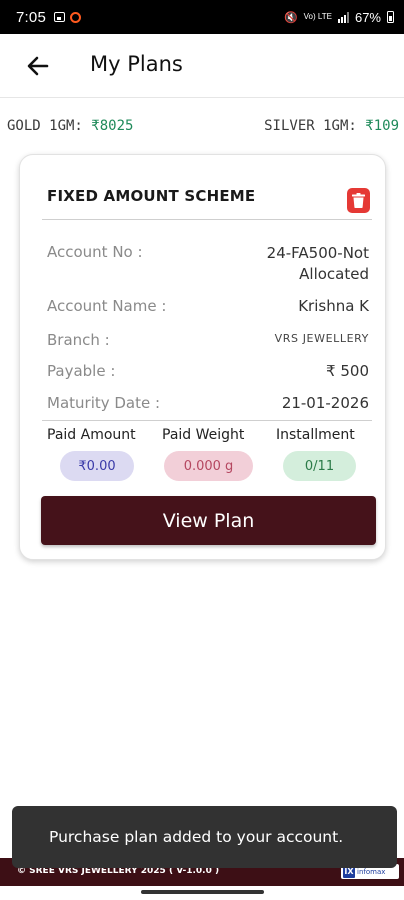  Describe the element at coordinates (321, 338) in the screenshot. I see `branch-value: VRS JEWELLERY` at that location.